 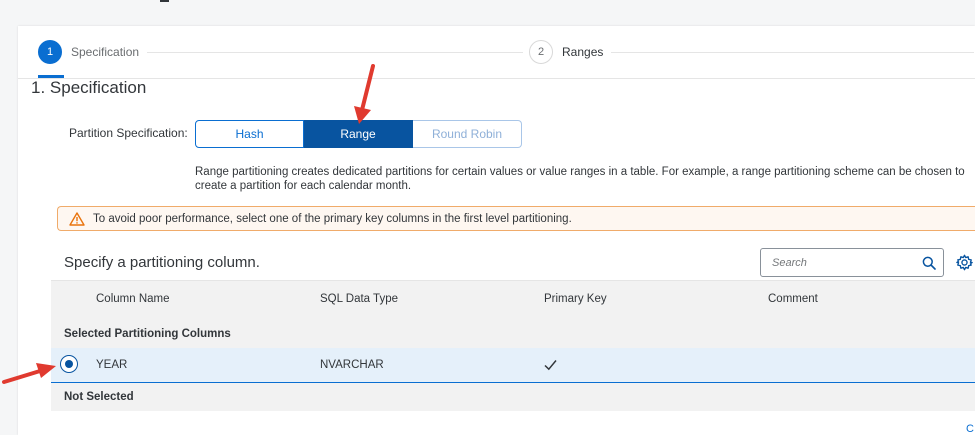 I want to click on search-placeholder: Search, so click(x=789, y=263).